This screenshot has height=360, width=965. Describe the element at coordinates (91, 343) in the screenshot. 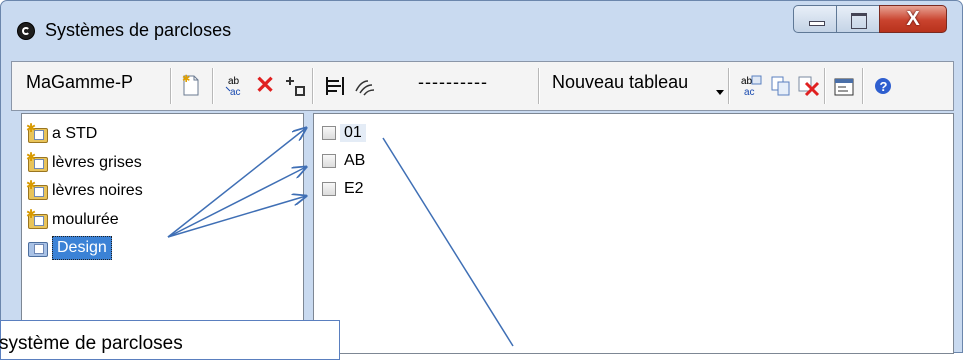

I see `callout-text: système de parcloses` at that location.